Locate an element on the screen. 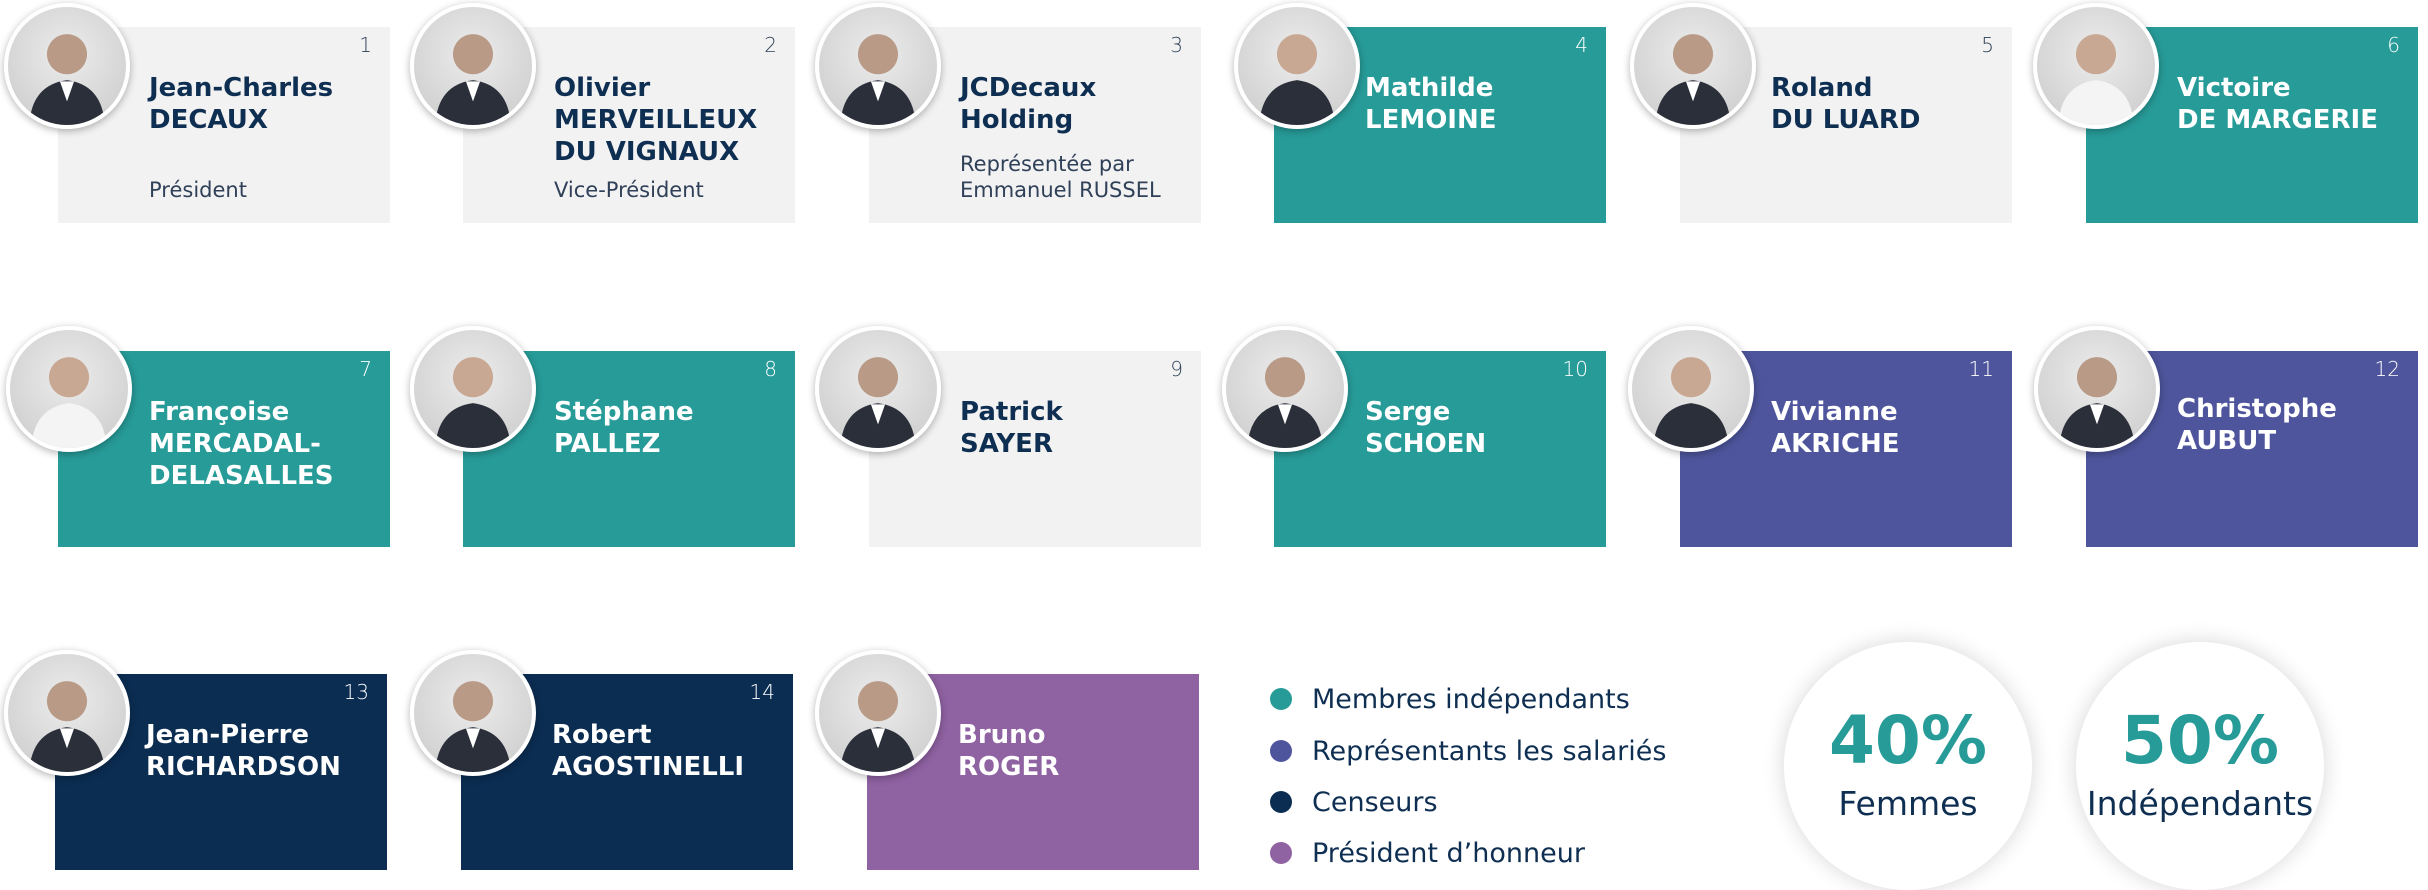  legend-label: Membres indépendants is located at coordinates (1471, 699).